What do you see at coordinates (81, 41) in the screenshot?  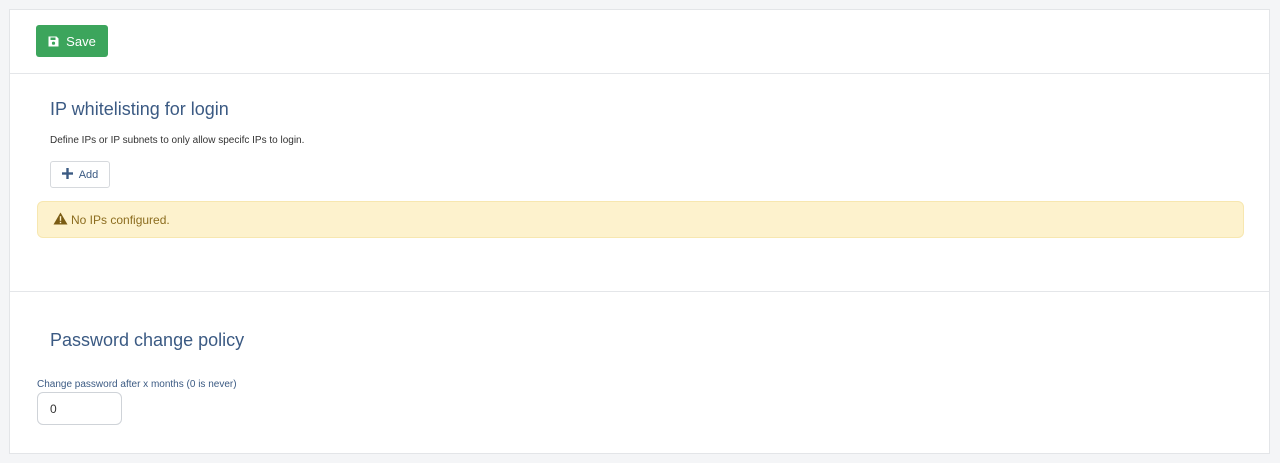 I see `save-button-label: Save` at bounding box center [81, 41].